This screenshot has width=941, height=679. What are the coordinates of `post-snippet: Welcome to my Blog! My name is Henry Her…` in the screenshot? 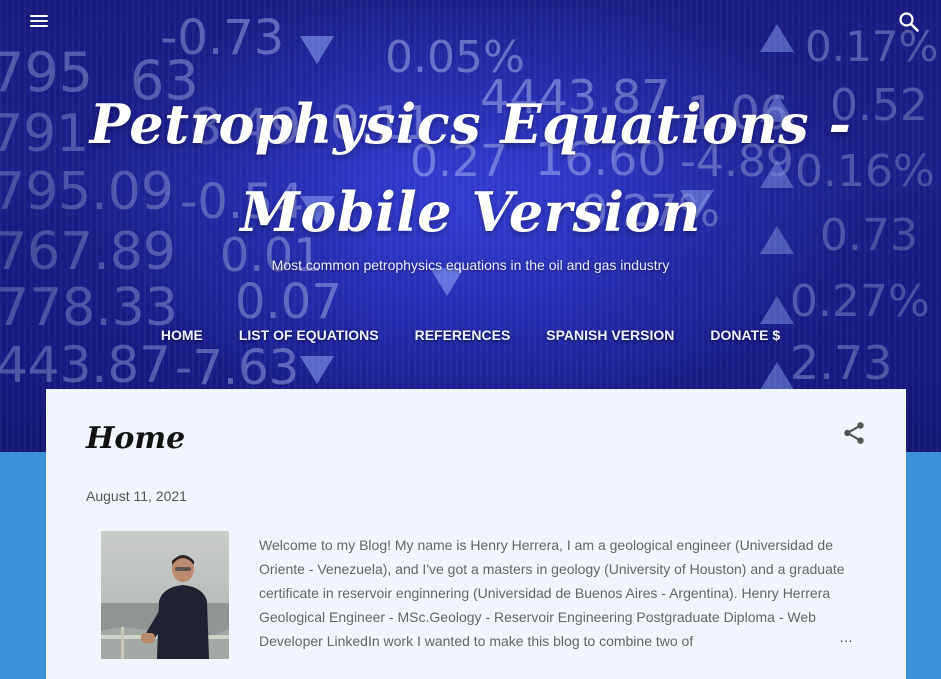 It's located at (552, 593).